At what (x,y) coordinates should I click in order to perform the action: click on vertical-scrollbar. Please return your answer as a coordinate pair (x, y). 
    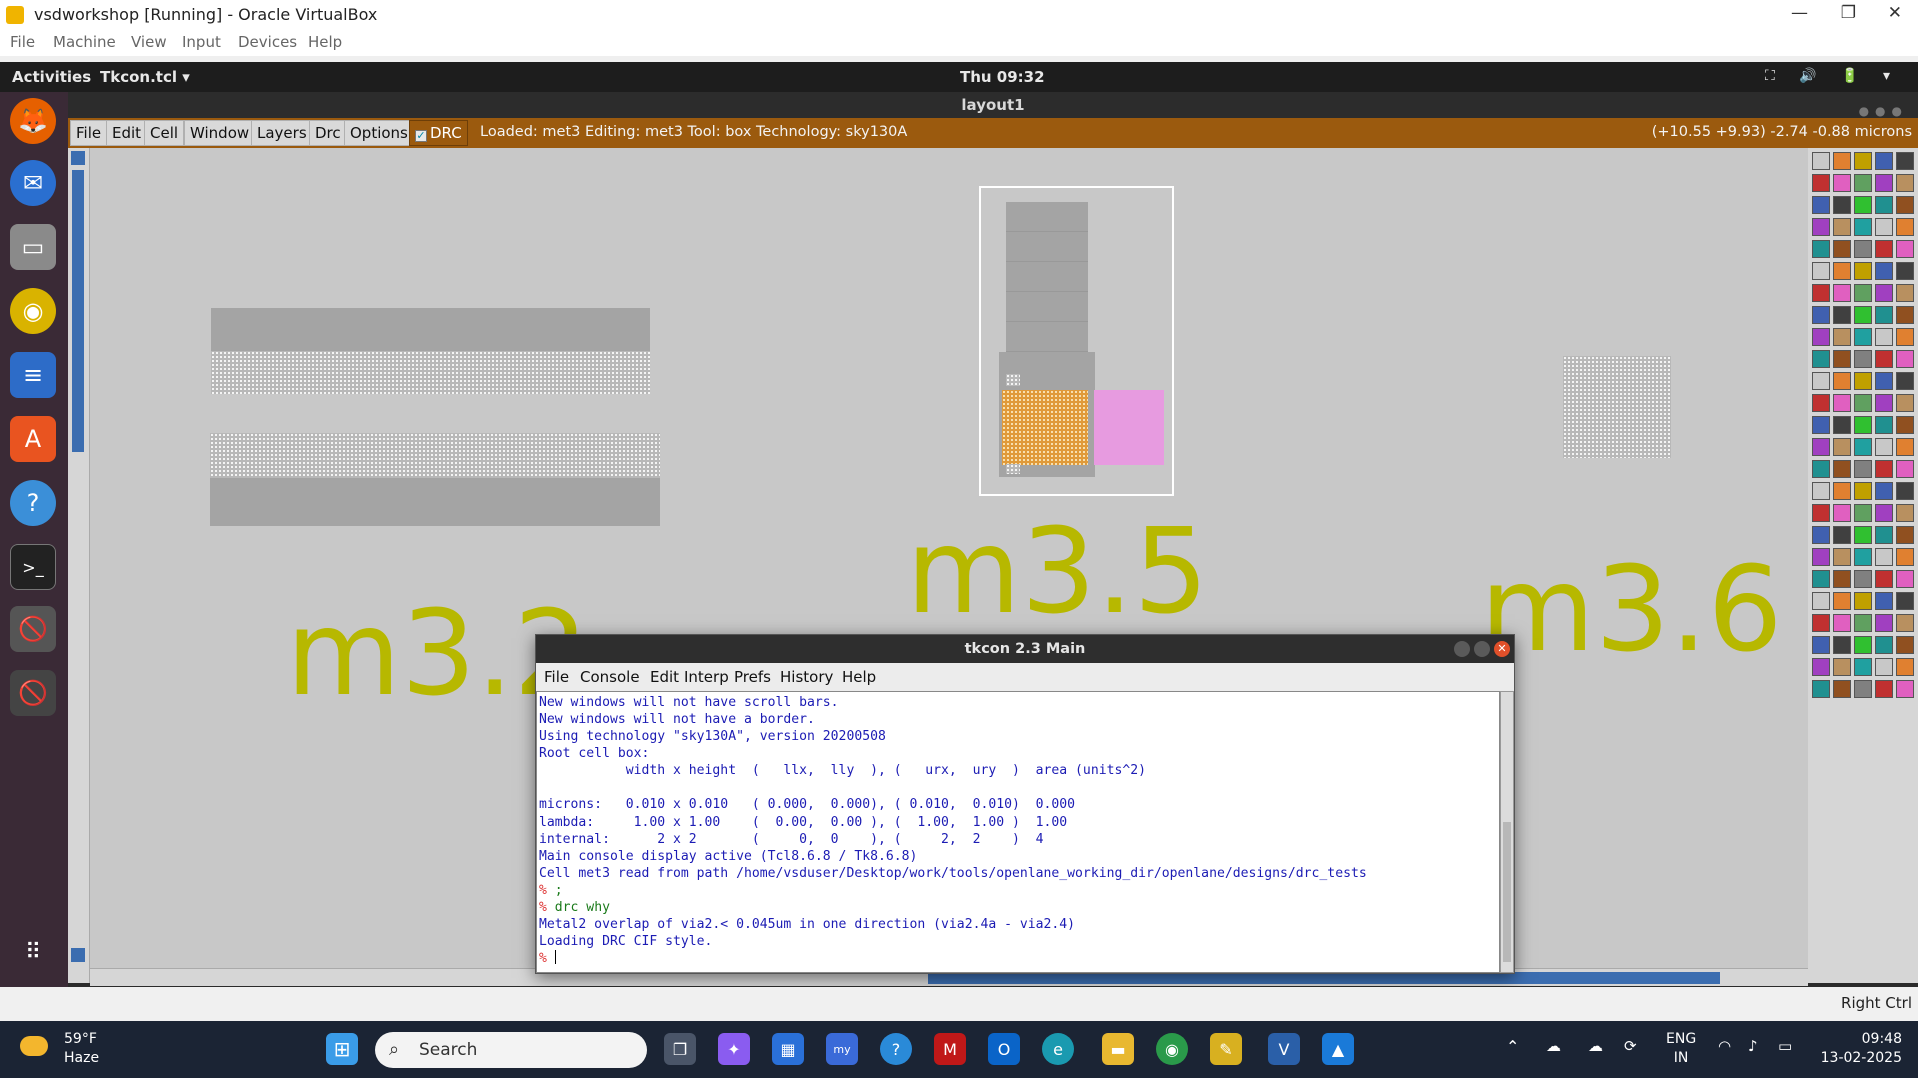
    Looking at the image, I should click on (79, 565).